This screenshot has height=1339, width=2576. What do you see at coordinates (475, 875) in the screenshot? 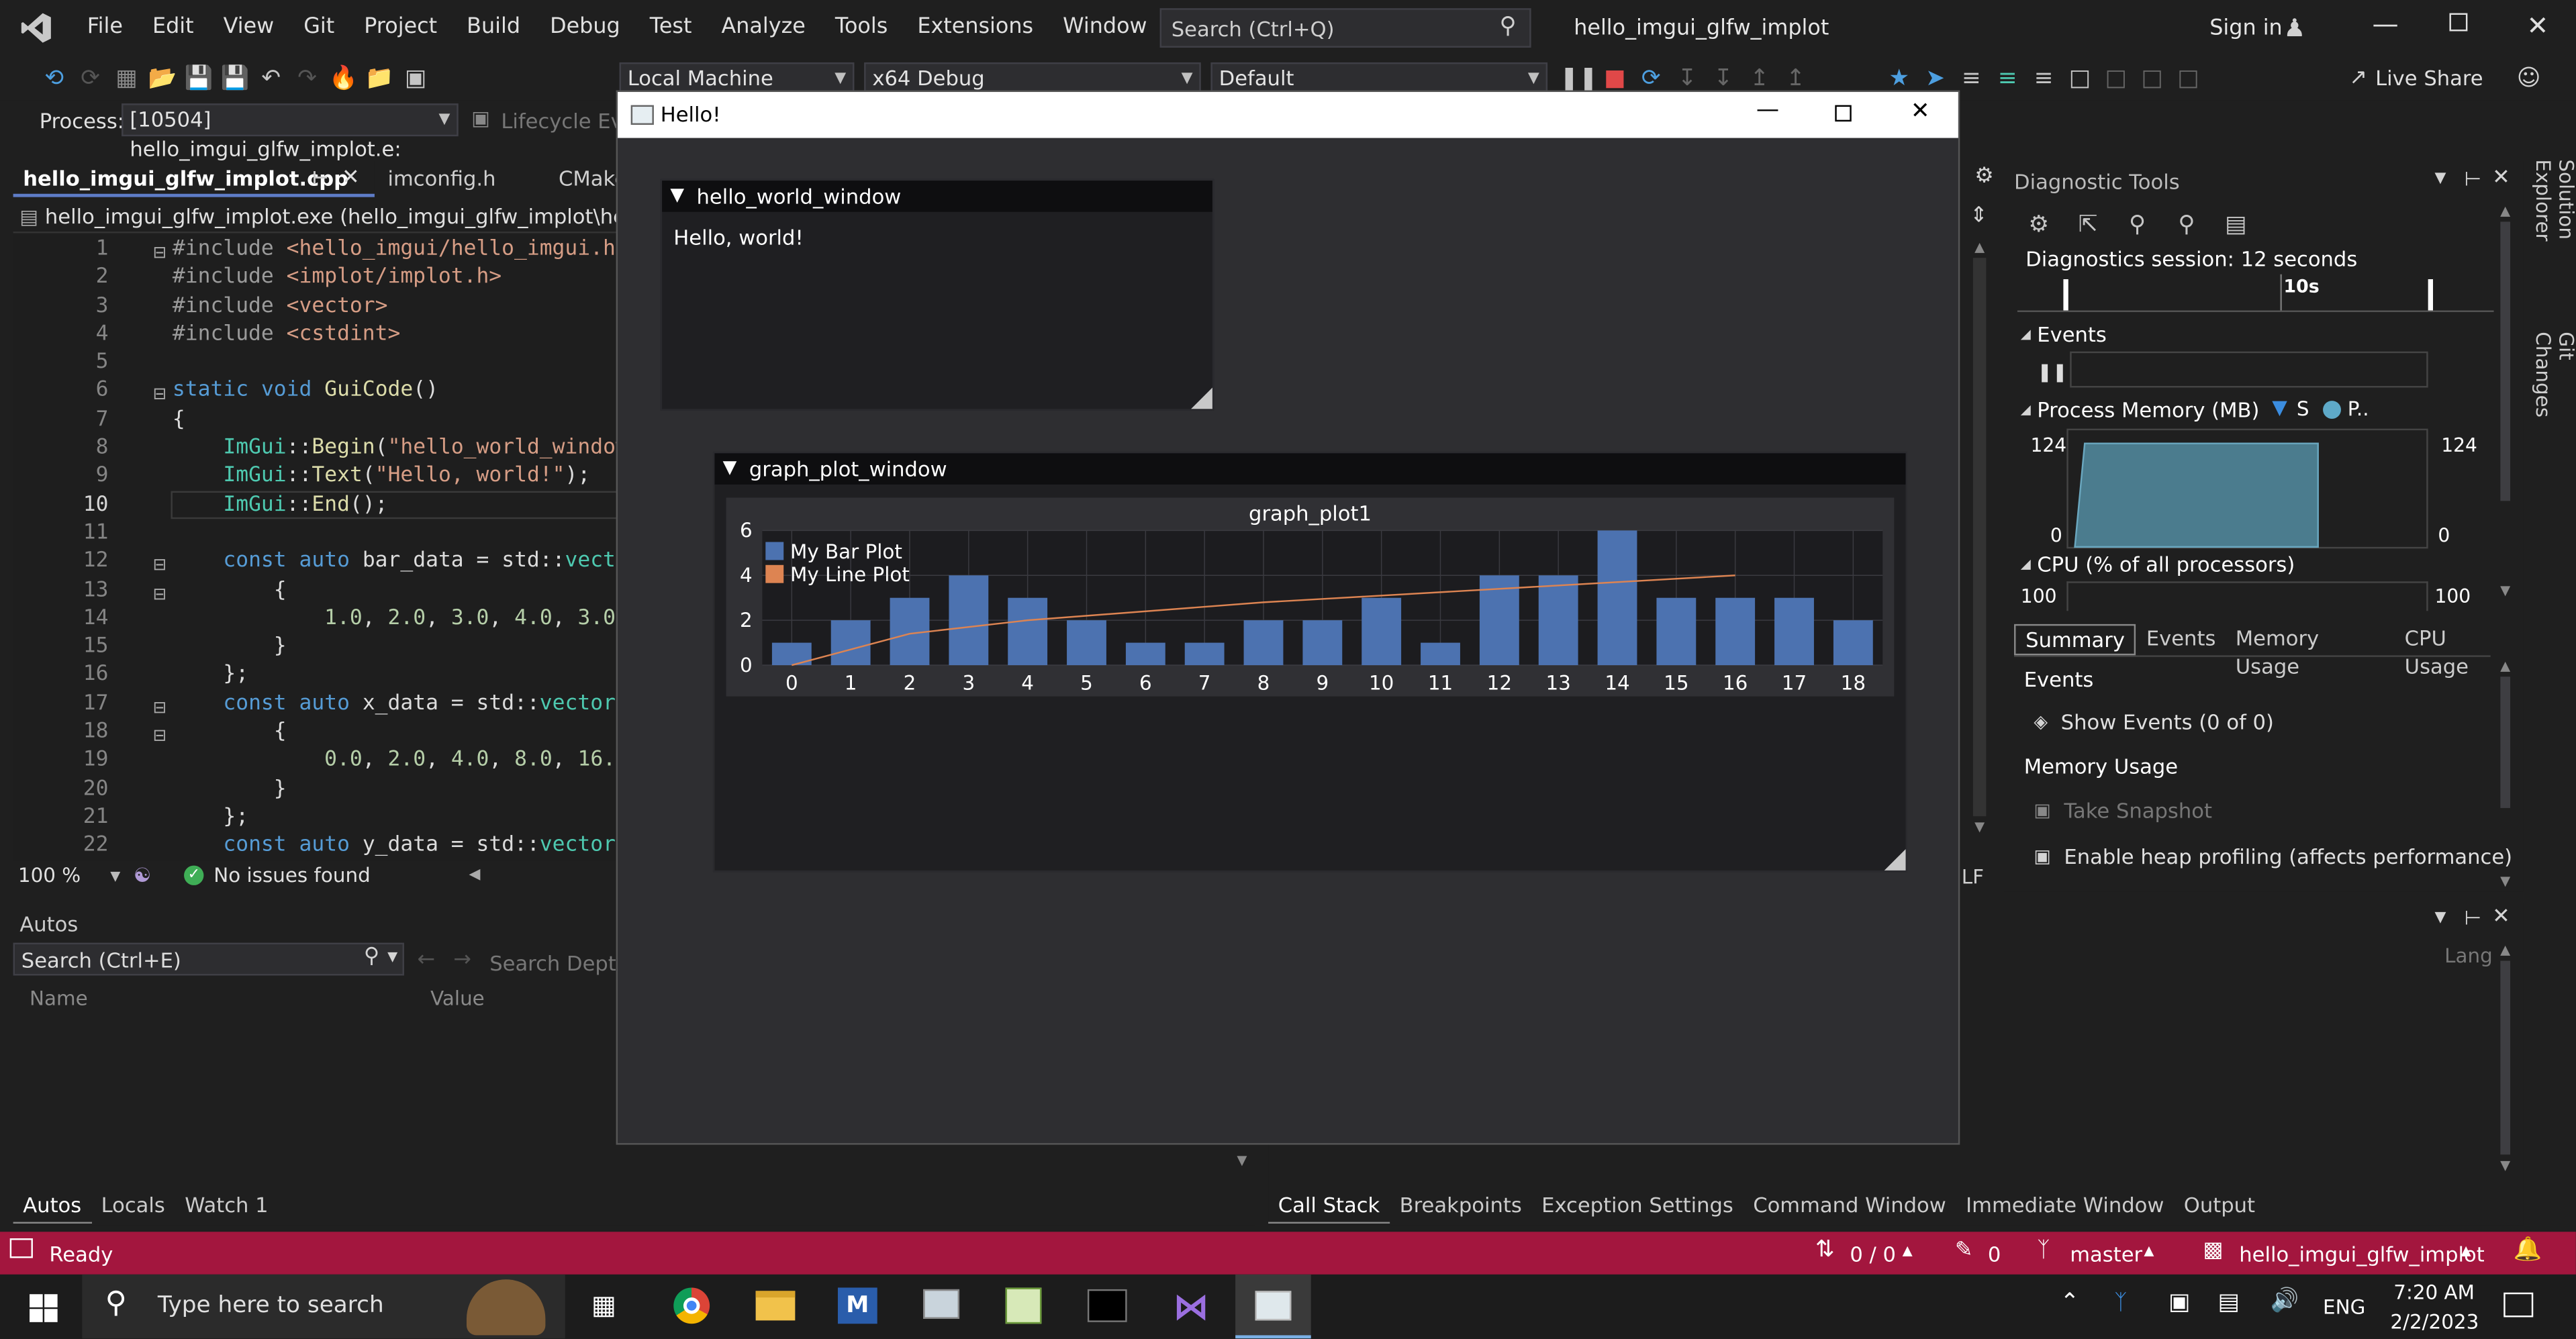
I see `scroll-left-icon: ◀` at bounding box center [475, 875].